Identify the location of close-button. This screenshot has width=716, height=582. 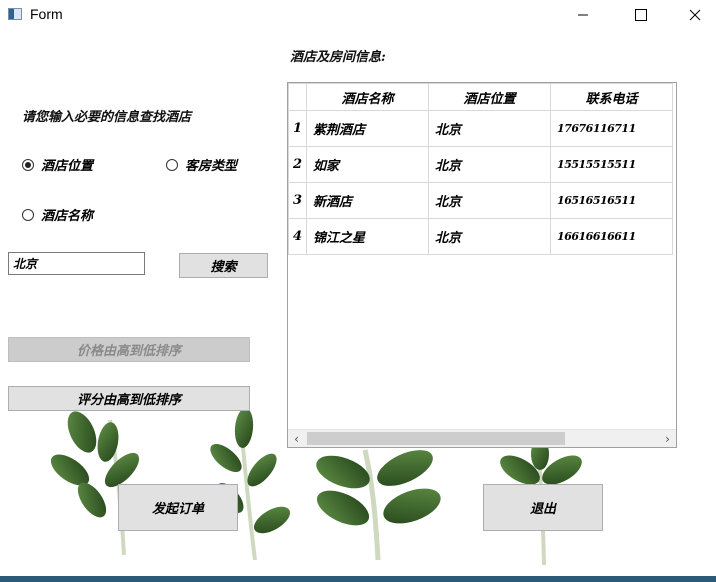
(694, 15).